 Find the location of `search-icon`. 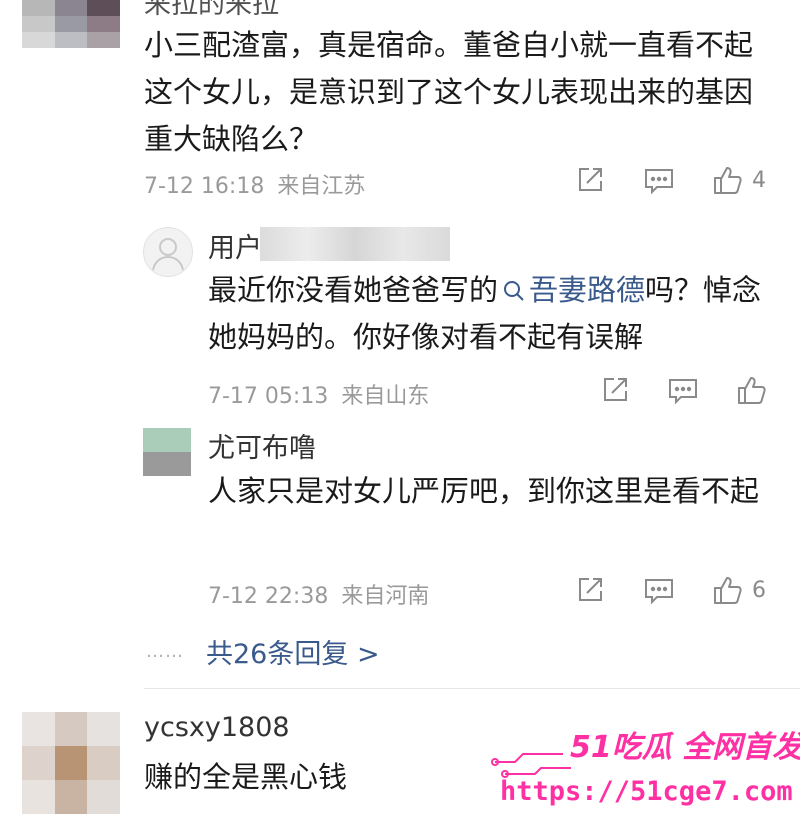

search-icon is located at coordinates (514, 291).